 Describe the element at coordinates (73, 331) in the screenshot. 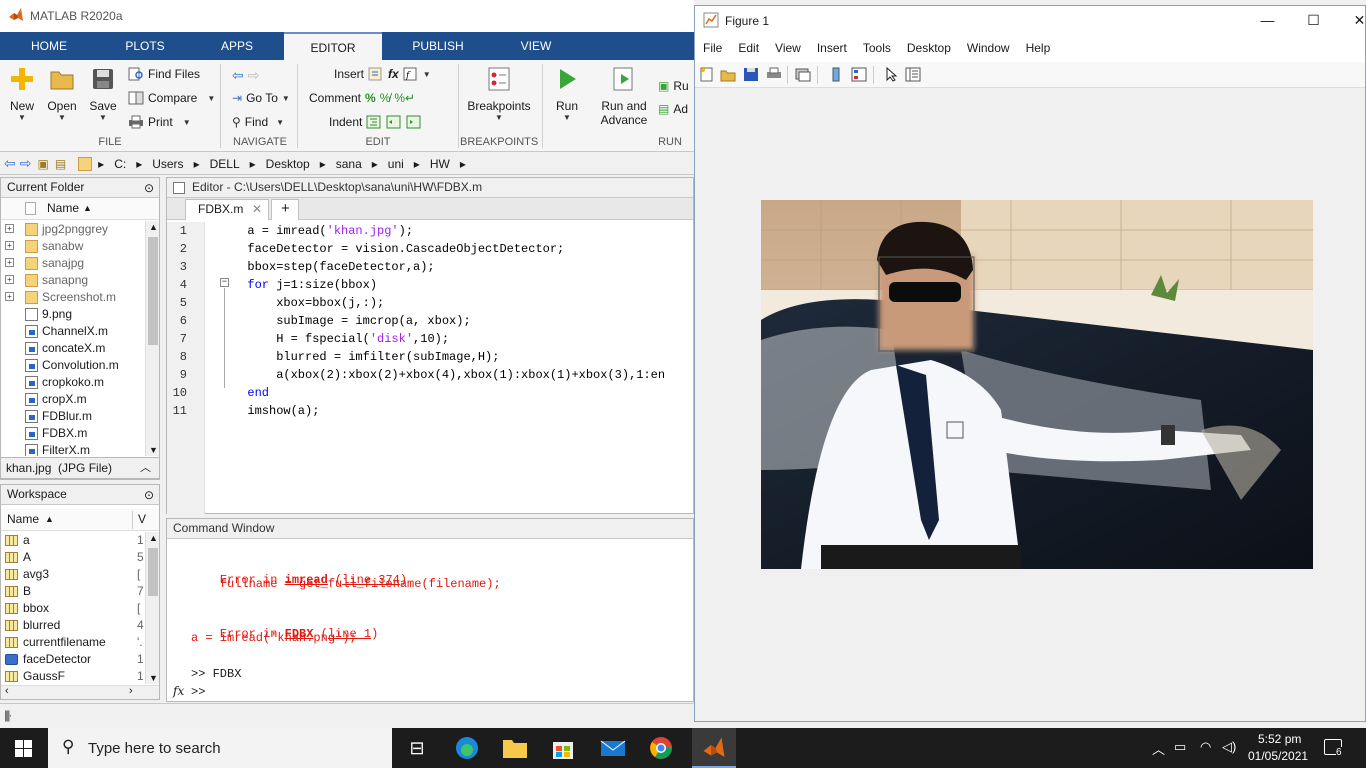

I see `file-list-item: ChannelX.m` at that location.